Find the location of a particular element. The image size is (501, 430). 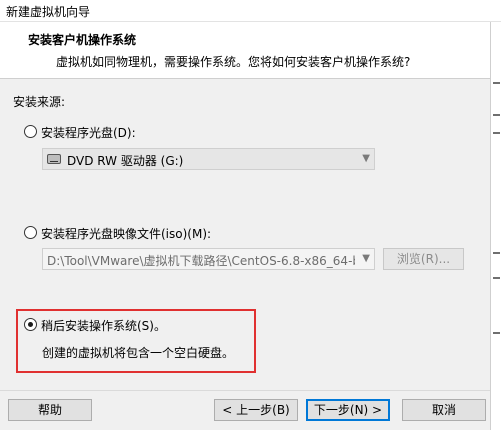

back-button: < 上一步(B) is located at coordinates (256, 410).